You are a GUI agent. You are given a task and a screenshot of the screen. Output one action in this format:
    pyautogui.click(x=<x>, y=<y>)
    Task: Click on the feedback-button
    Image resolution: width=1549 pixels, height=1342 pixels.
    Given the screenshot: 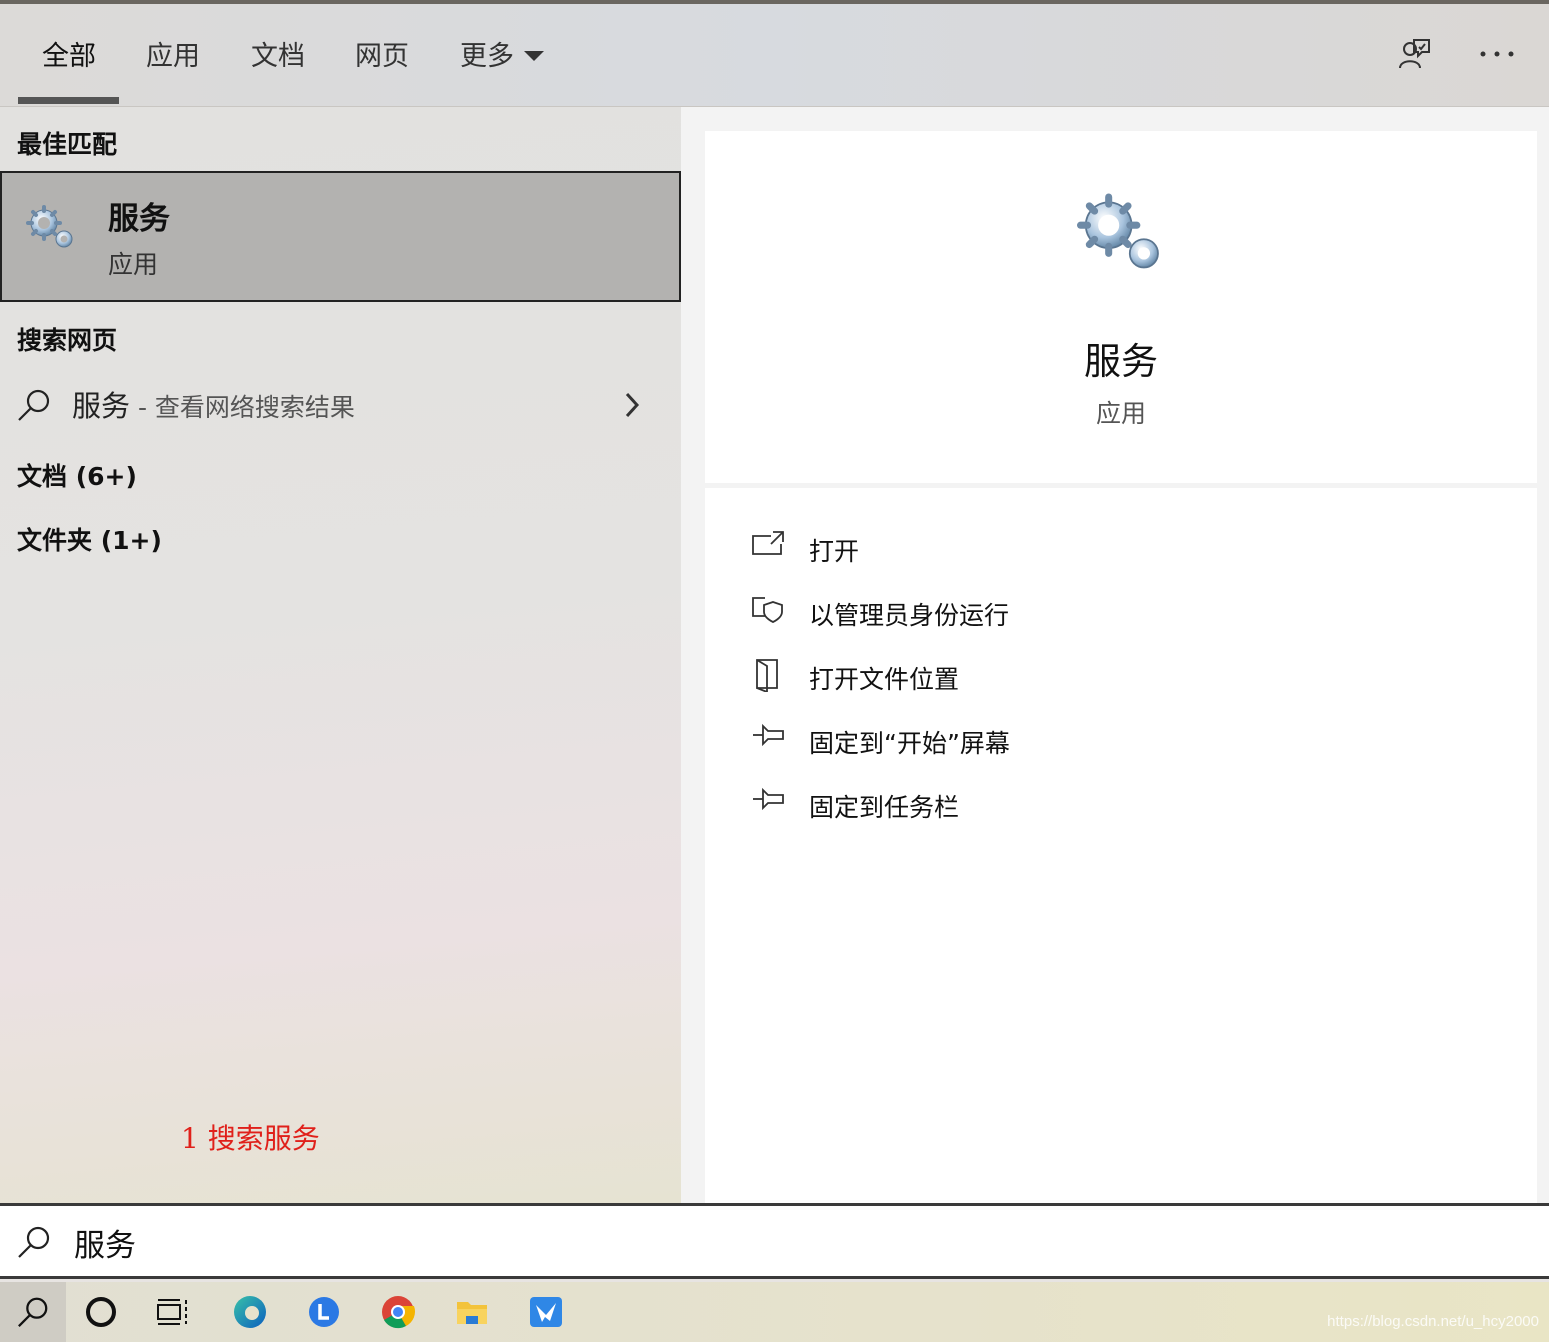 What is the action you would take?
    pyautogui.click(x=1414, y=54)
    